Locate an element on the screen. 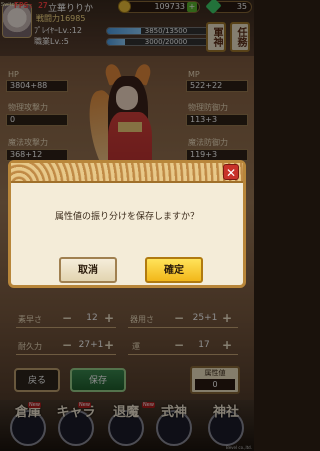  cancel-button: 取消 is located at coordinates (88, 270).